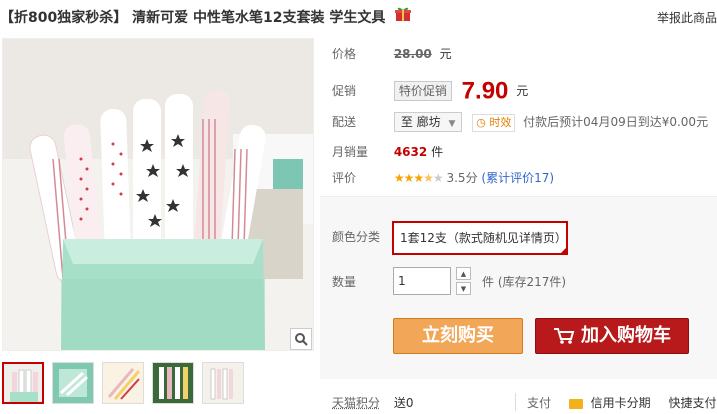 This screenshot has width=717, height=414. Describe the element at coordinates (301, 339) in the screenshot. I see `zoom-icon` at that location.